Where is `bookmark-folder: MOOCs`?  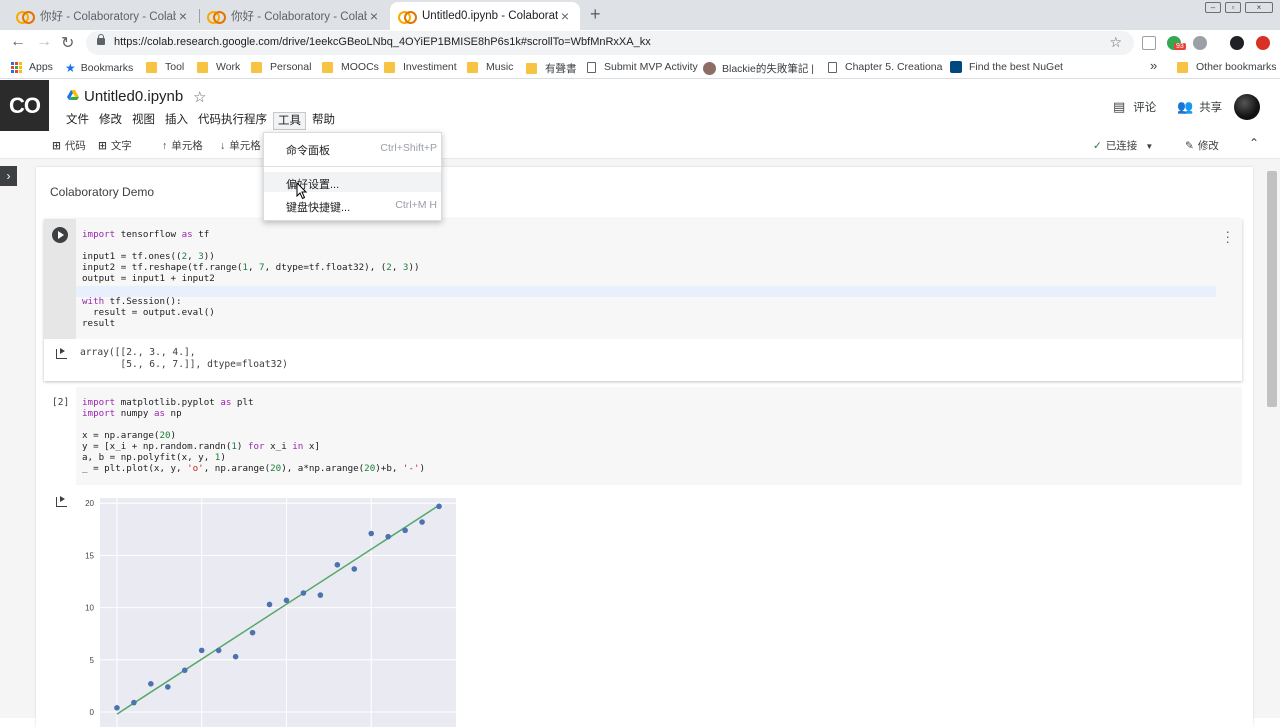 bookmark-folder: MOOCs is located at coordinates (350, 67).